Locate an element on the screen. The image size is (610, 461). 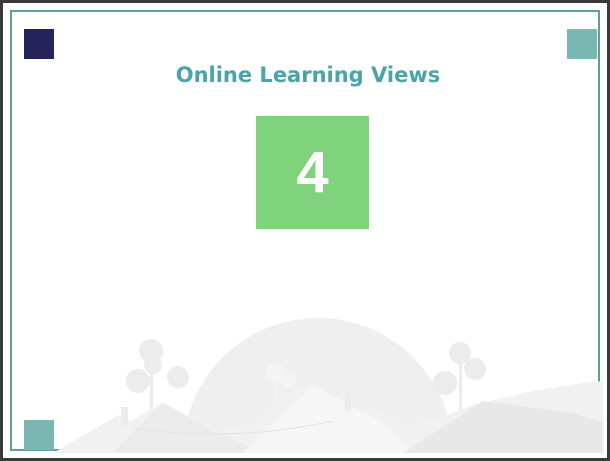
value-number: 4 is located at coordinates (312, 172).